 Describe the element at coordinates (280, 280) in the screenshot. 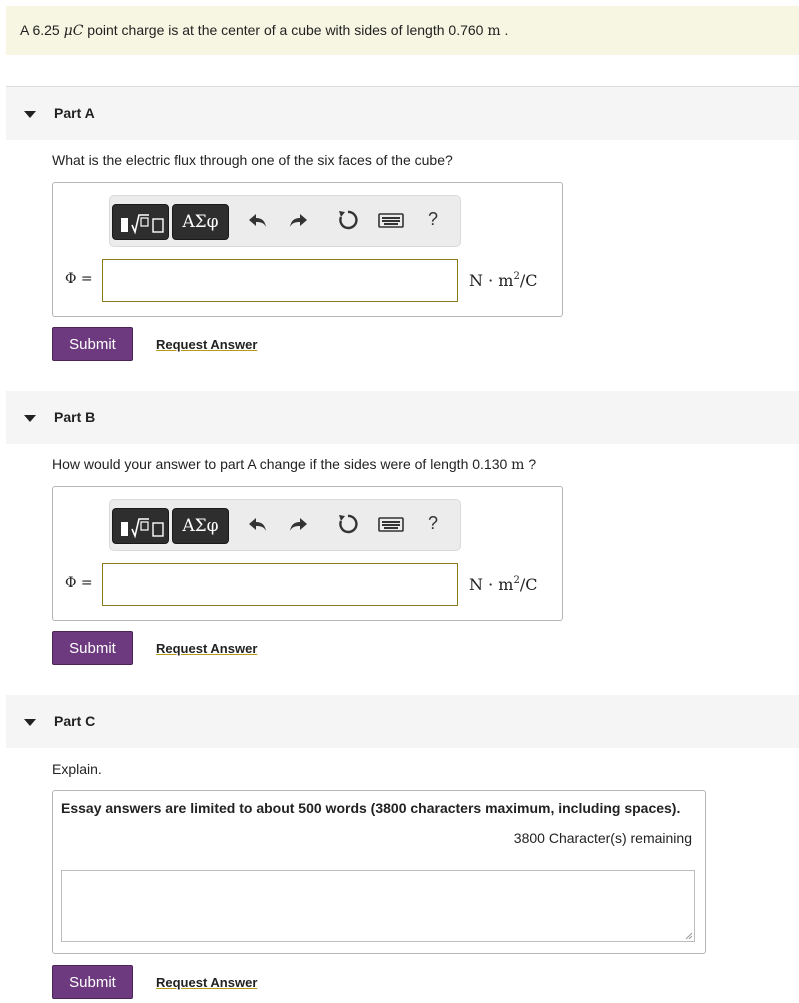

I see `part-a-answer-input` at that location.